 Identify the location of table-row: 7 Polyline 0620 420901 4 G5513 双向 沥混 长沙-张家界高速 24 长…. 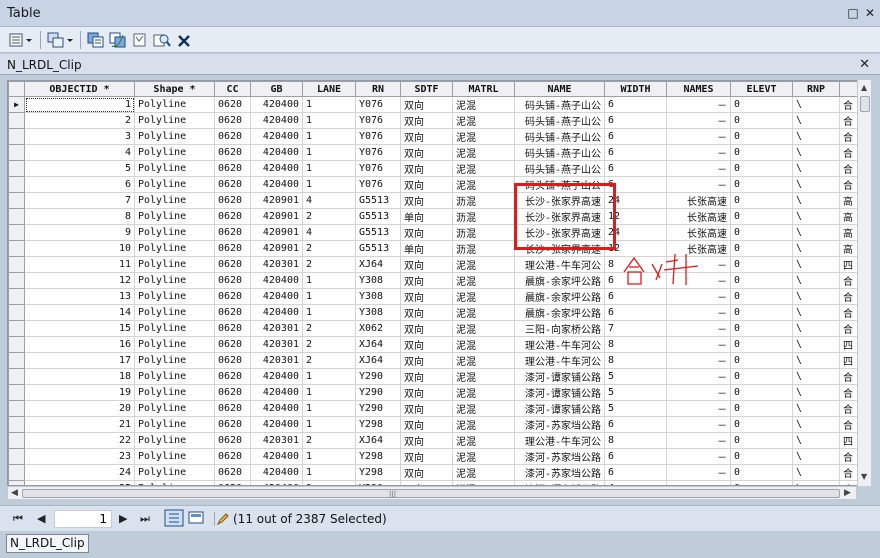
(439, 200).